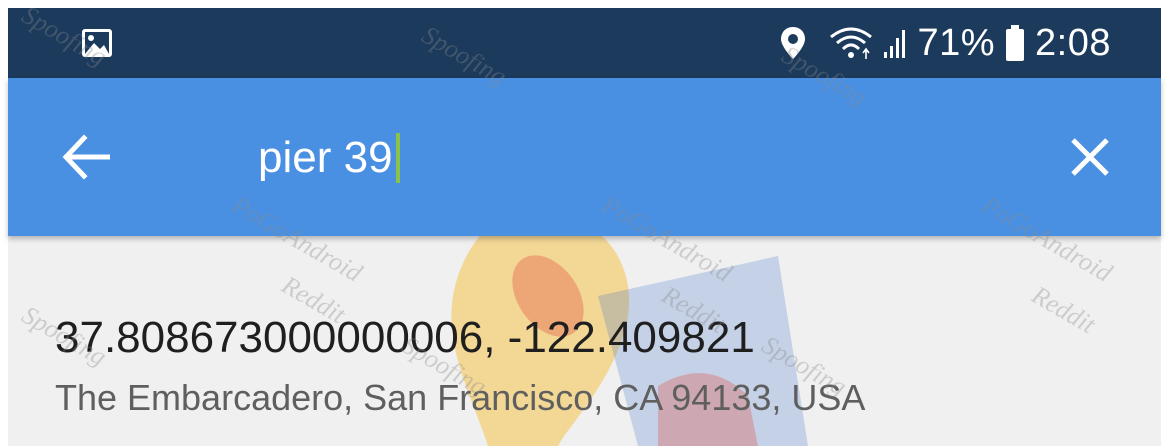 The image size is (1169, 446). I want to click on arrow-left-icon, so click(88, 160).